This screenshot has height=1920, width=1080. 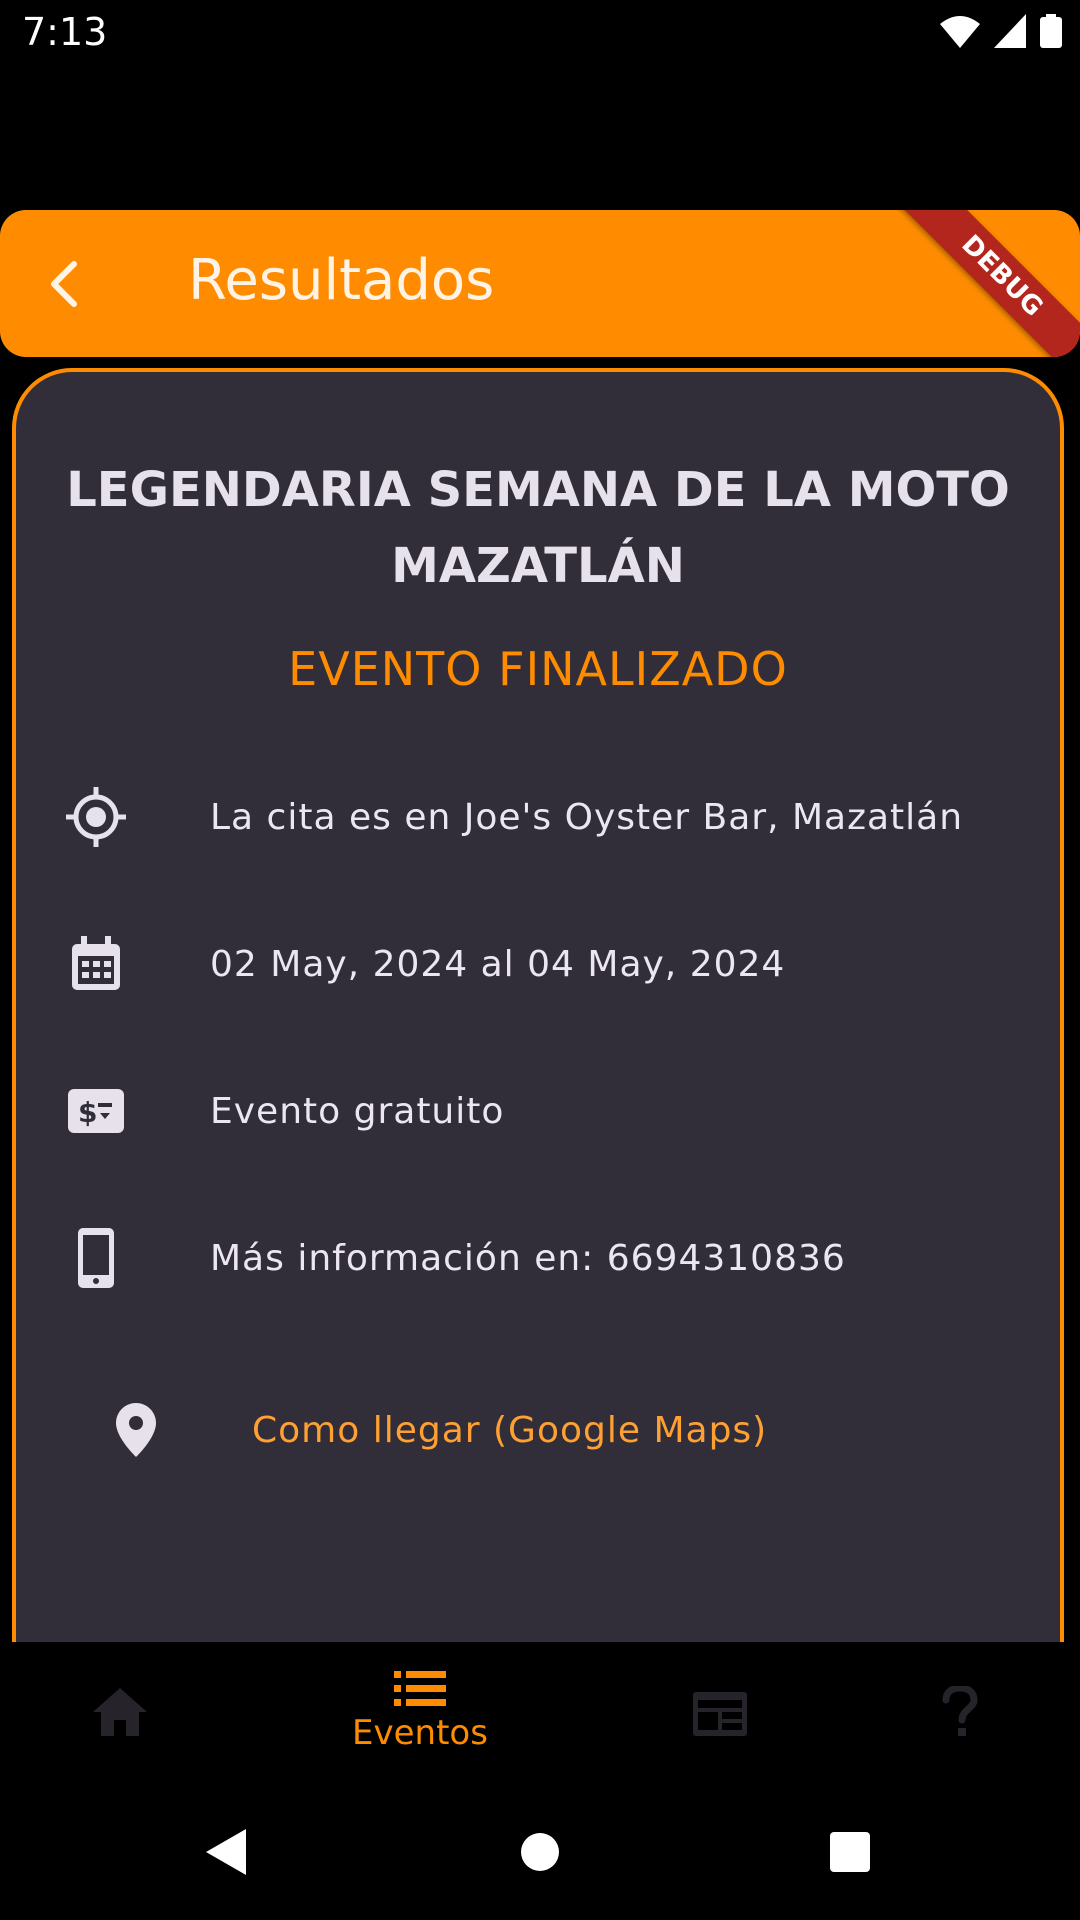 I want to click on event-title: LEGENDARIA SEMANA DE LA MOTO MAZATLÁN, so click(x=538, y=528).